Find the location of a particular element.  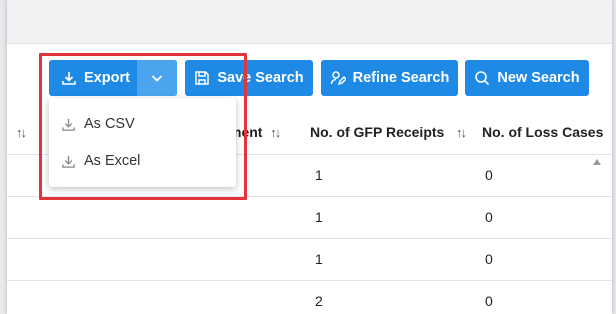

column-header-loss-cases: No. of Loss Cases is located at coordinates (542, 132).